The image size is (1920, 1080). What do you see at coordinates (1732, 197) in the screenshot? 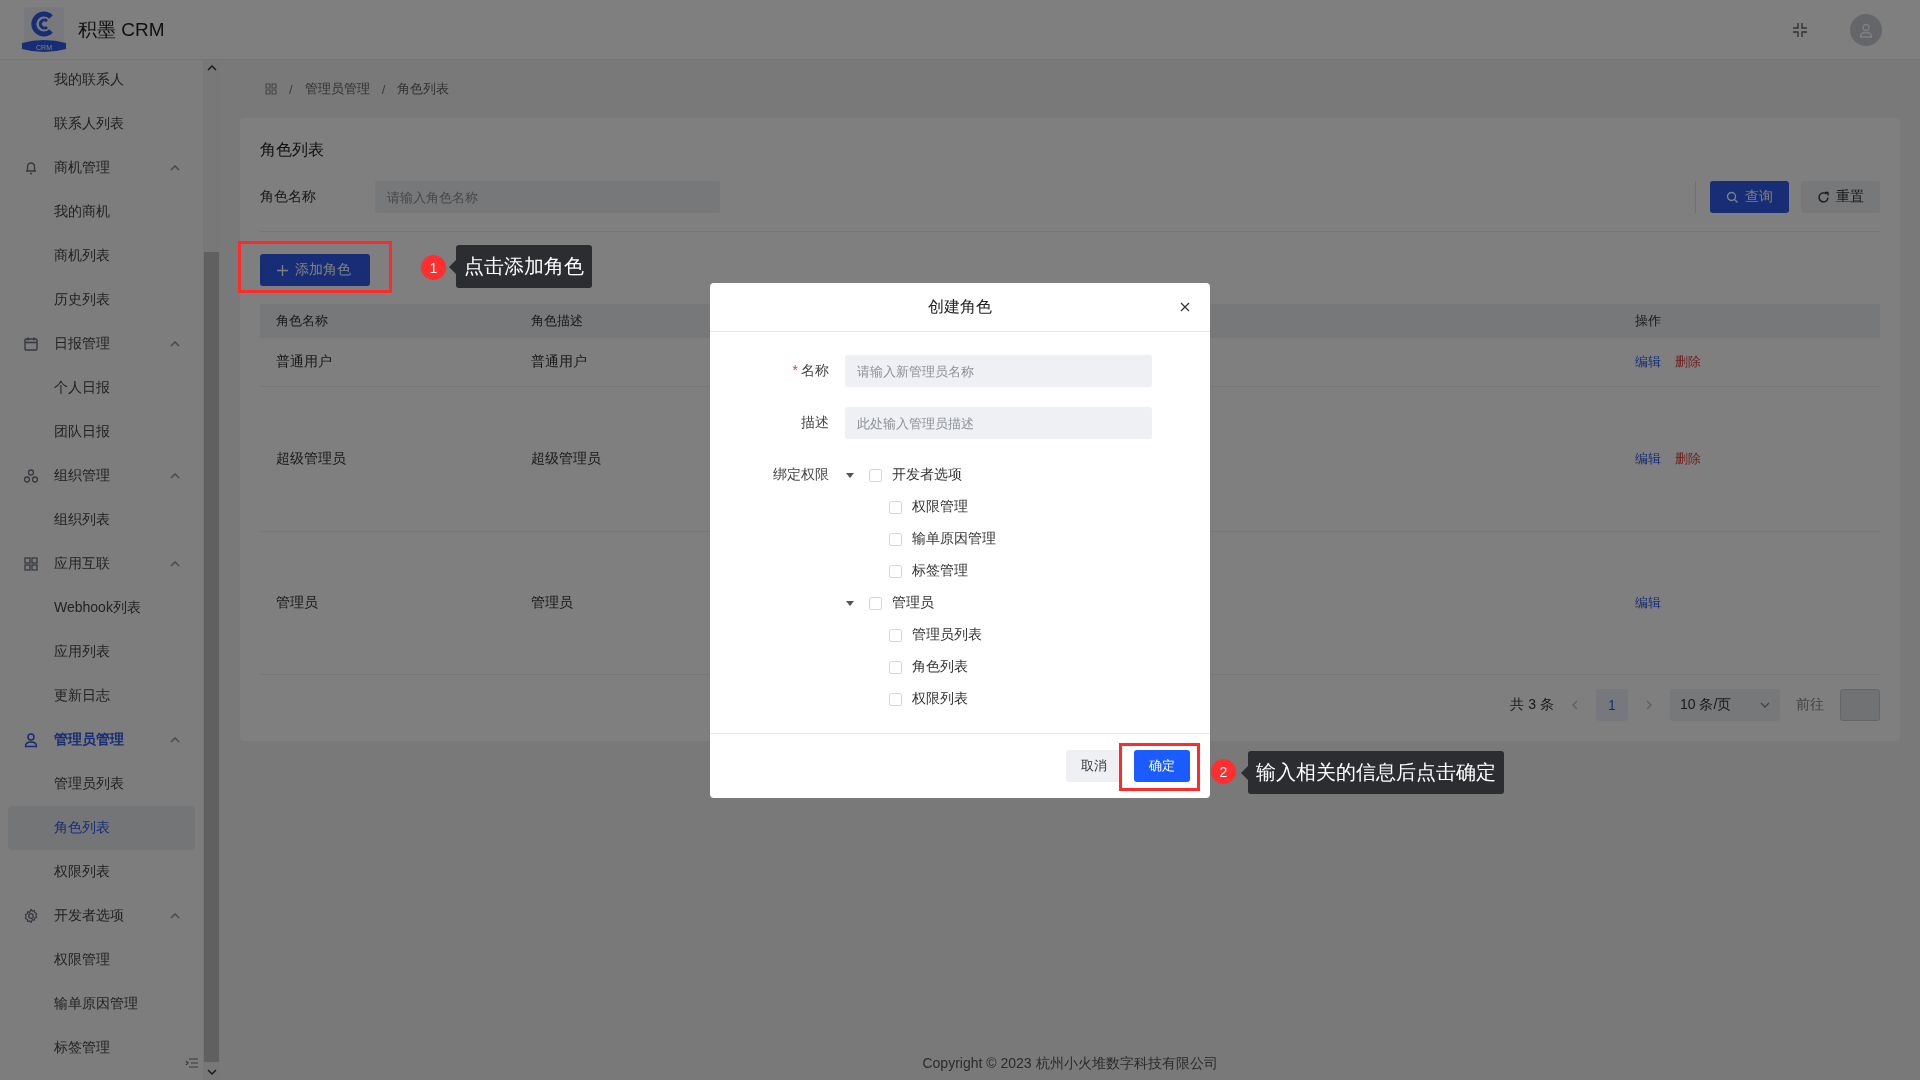
I see `search-icon` at bounding box center [1732, 197].